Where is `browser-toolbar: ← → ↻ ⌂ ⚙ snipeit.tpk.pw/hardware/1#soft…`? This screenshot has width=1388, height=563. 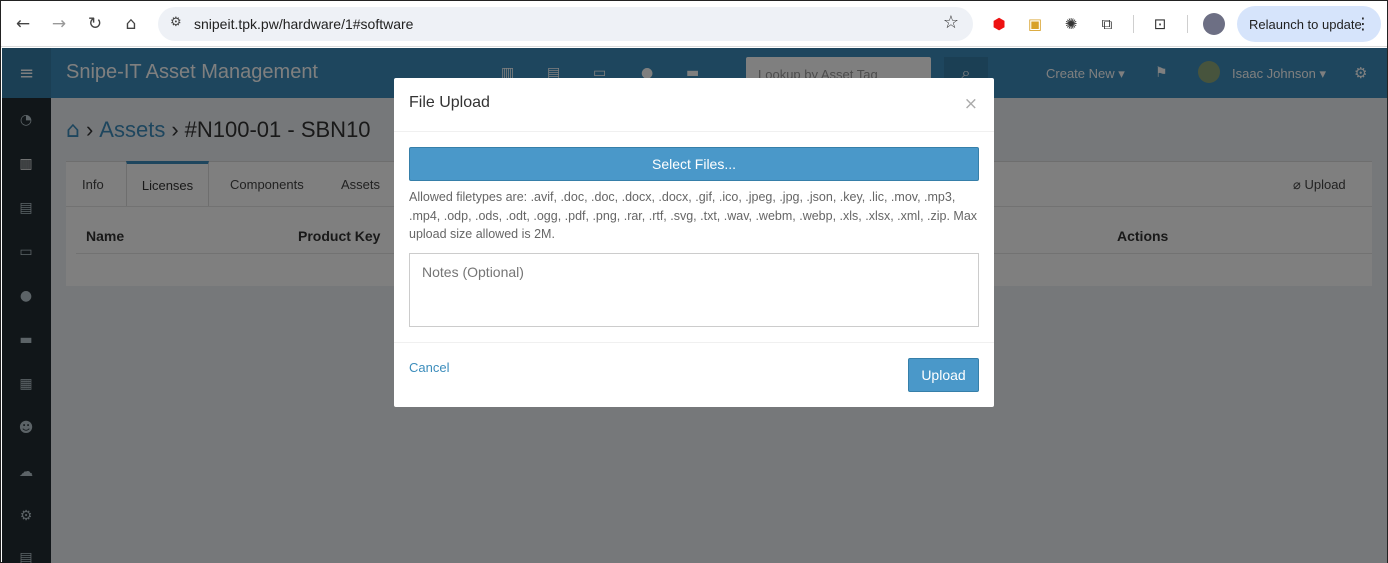 browser-toolbar: ← → ↻ ⌂ ⚙ snipeit.tpk.pw/hardware/1#soft… is located at coordinates (694, 24).